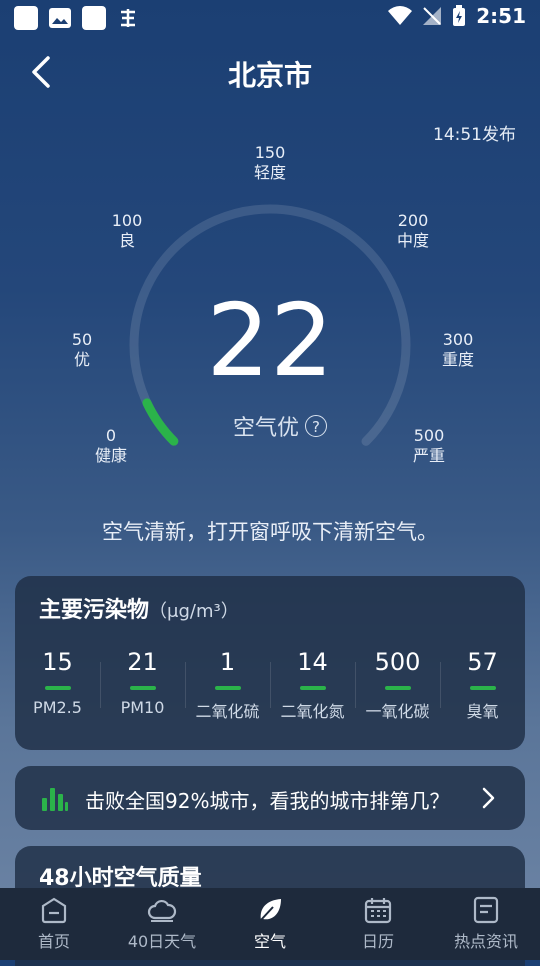  I want to click on system-icons: 2:51, so click(457, 16).